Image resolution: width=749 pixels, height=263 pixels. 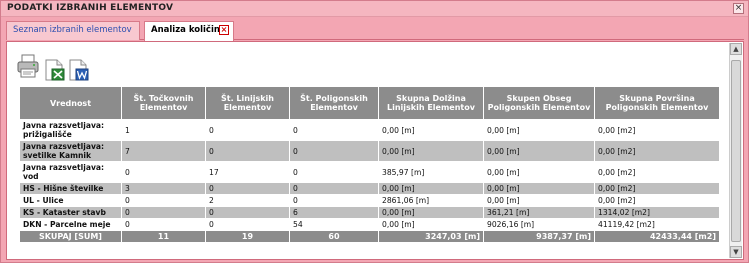 What do you see at coordinates (334, 103) in the screenshot?
I see `column-header: Št. Poligonskih Elementov` at bounding box center [334, 103].